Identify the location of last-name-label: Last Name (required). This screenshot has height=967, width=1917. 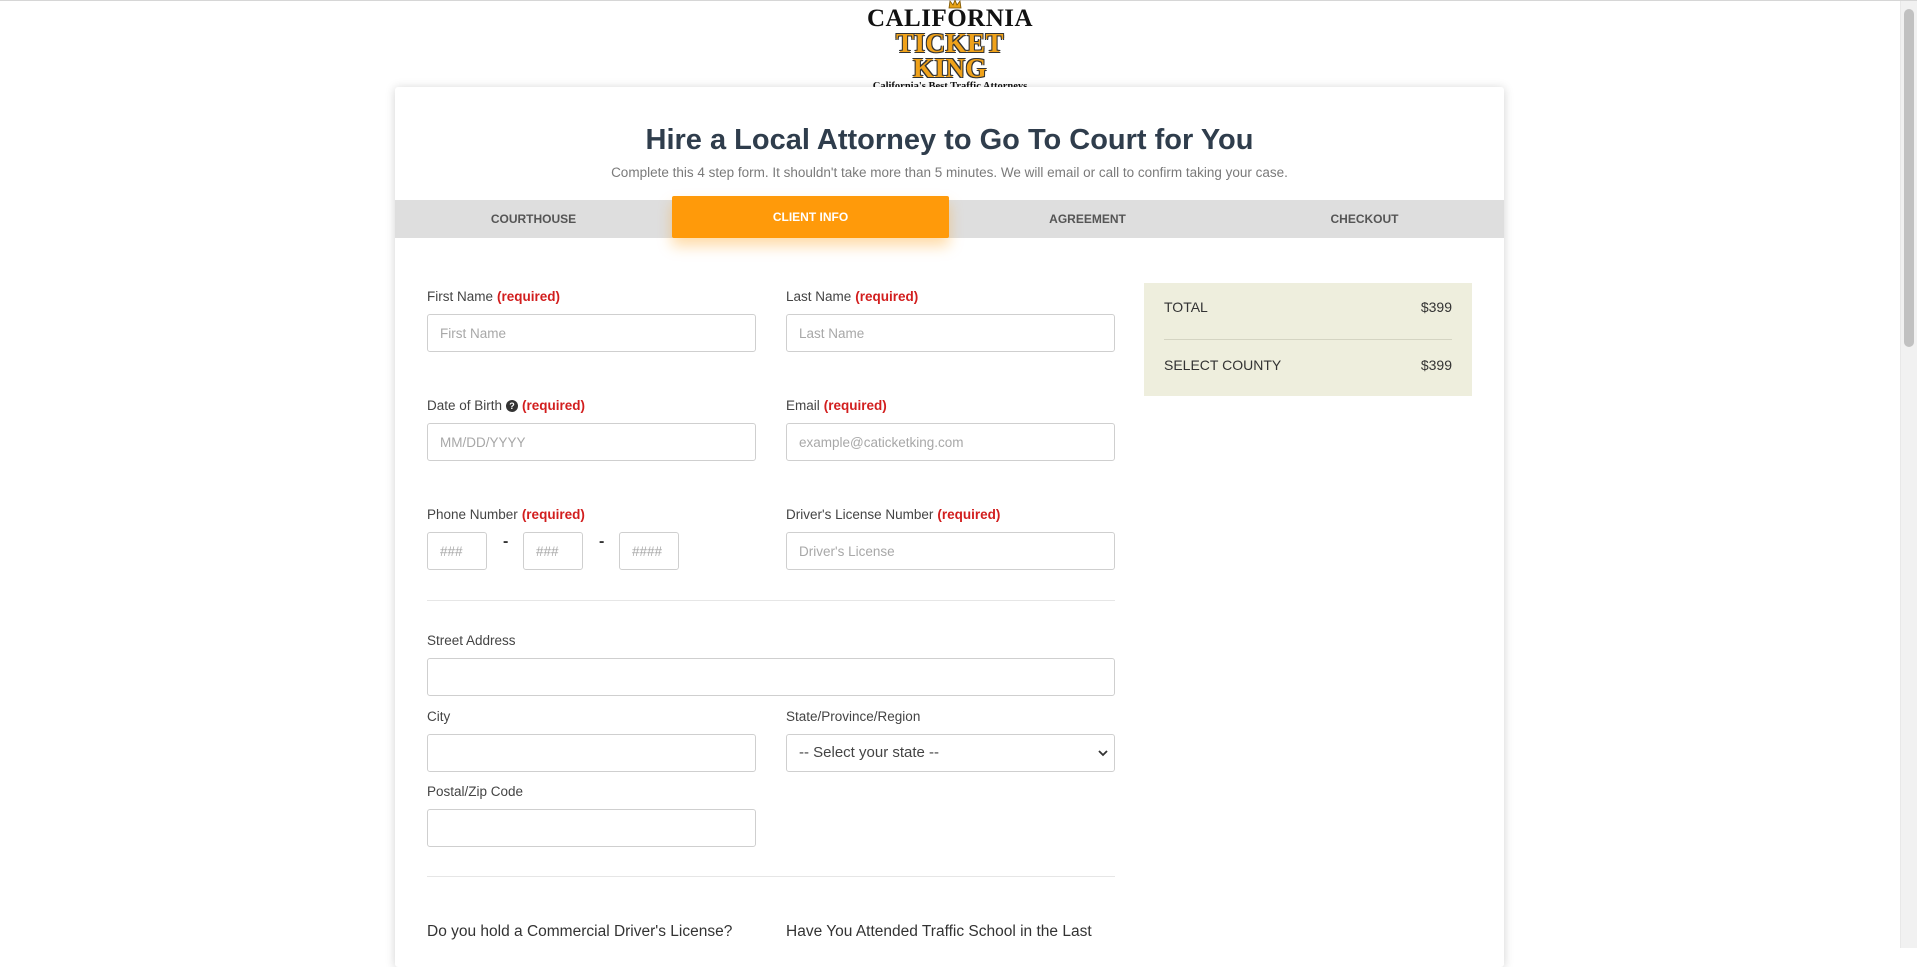
(852, 296).